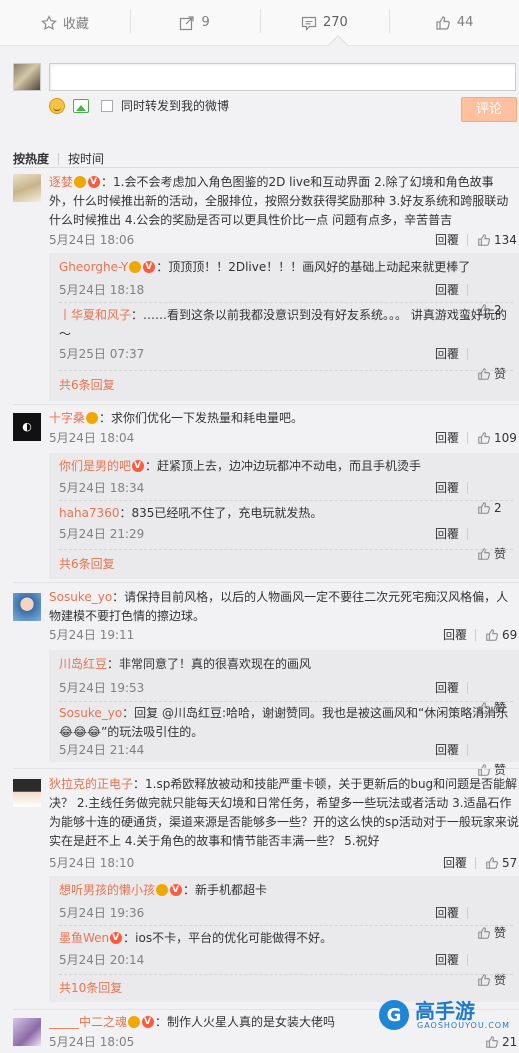  What do you see at coordinates (83, 664) in the screenshot?
I see `reply-username: 川岛红豆` at bounding box center [83, 664].